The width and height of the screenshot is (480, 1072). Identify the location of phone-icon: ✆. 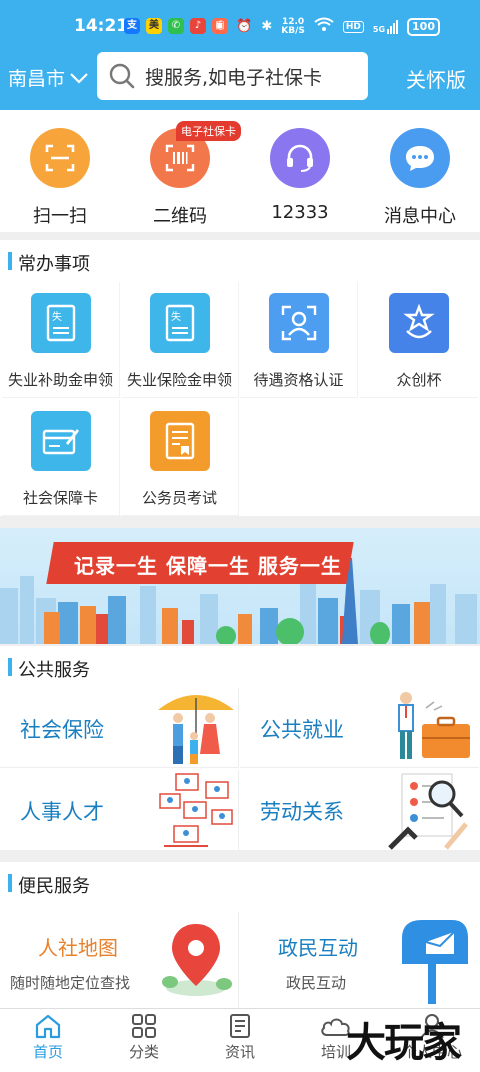
(176, 26).